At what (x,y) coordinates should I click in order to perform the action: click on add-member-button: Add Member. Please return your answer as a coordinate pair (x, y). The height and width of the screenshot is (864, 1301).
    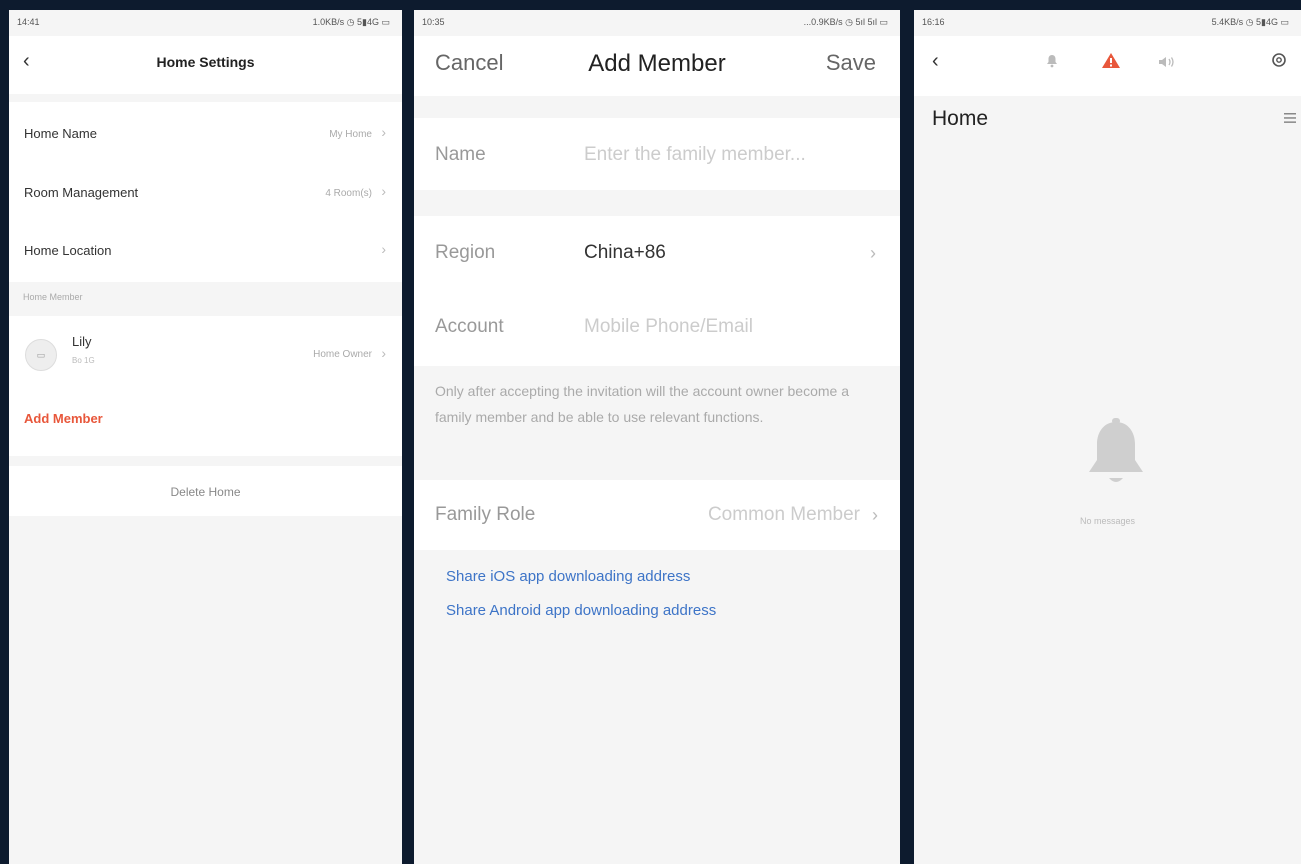
    Looking at the image, I should click on (63, 418).